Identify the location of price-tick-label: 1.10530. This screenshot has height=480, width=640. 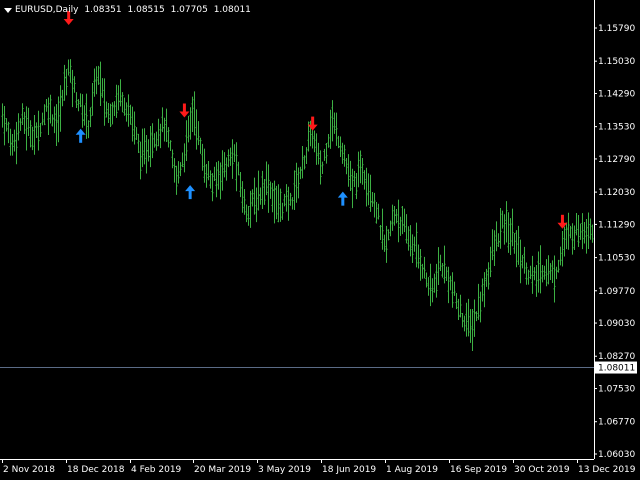
(616, 259).